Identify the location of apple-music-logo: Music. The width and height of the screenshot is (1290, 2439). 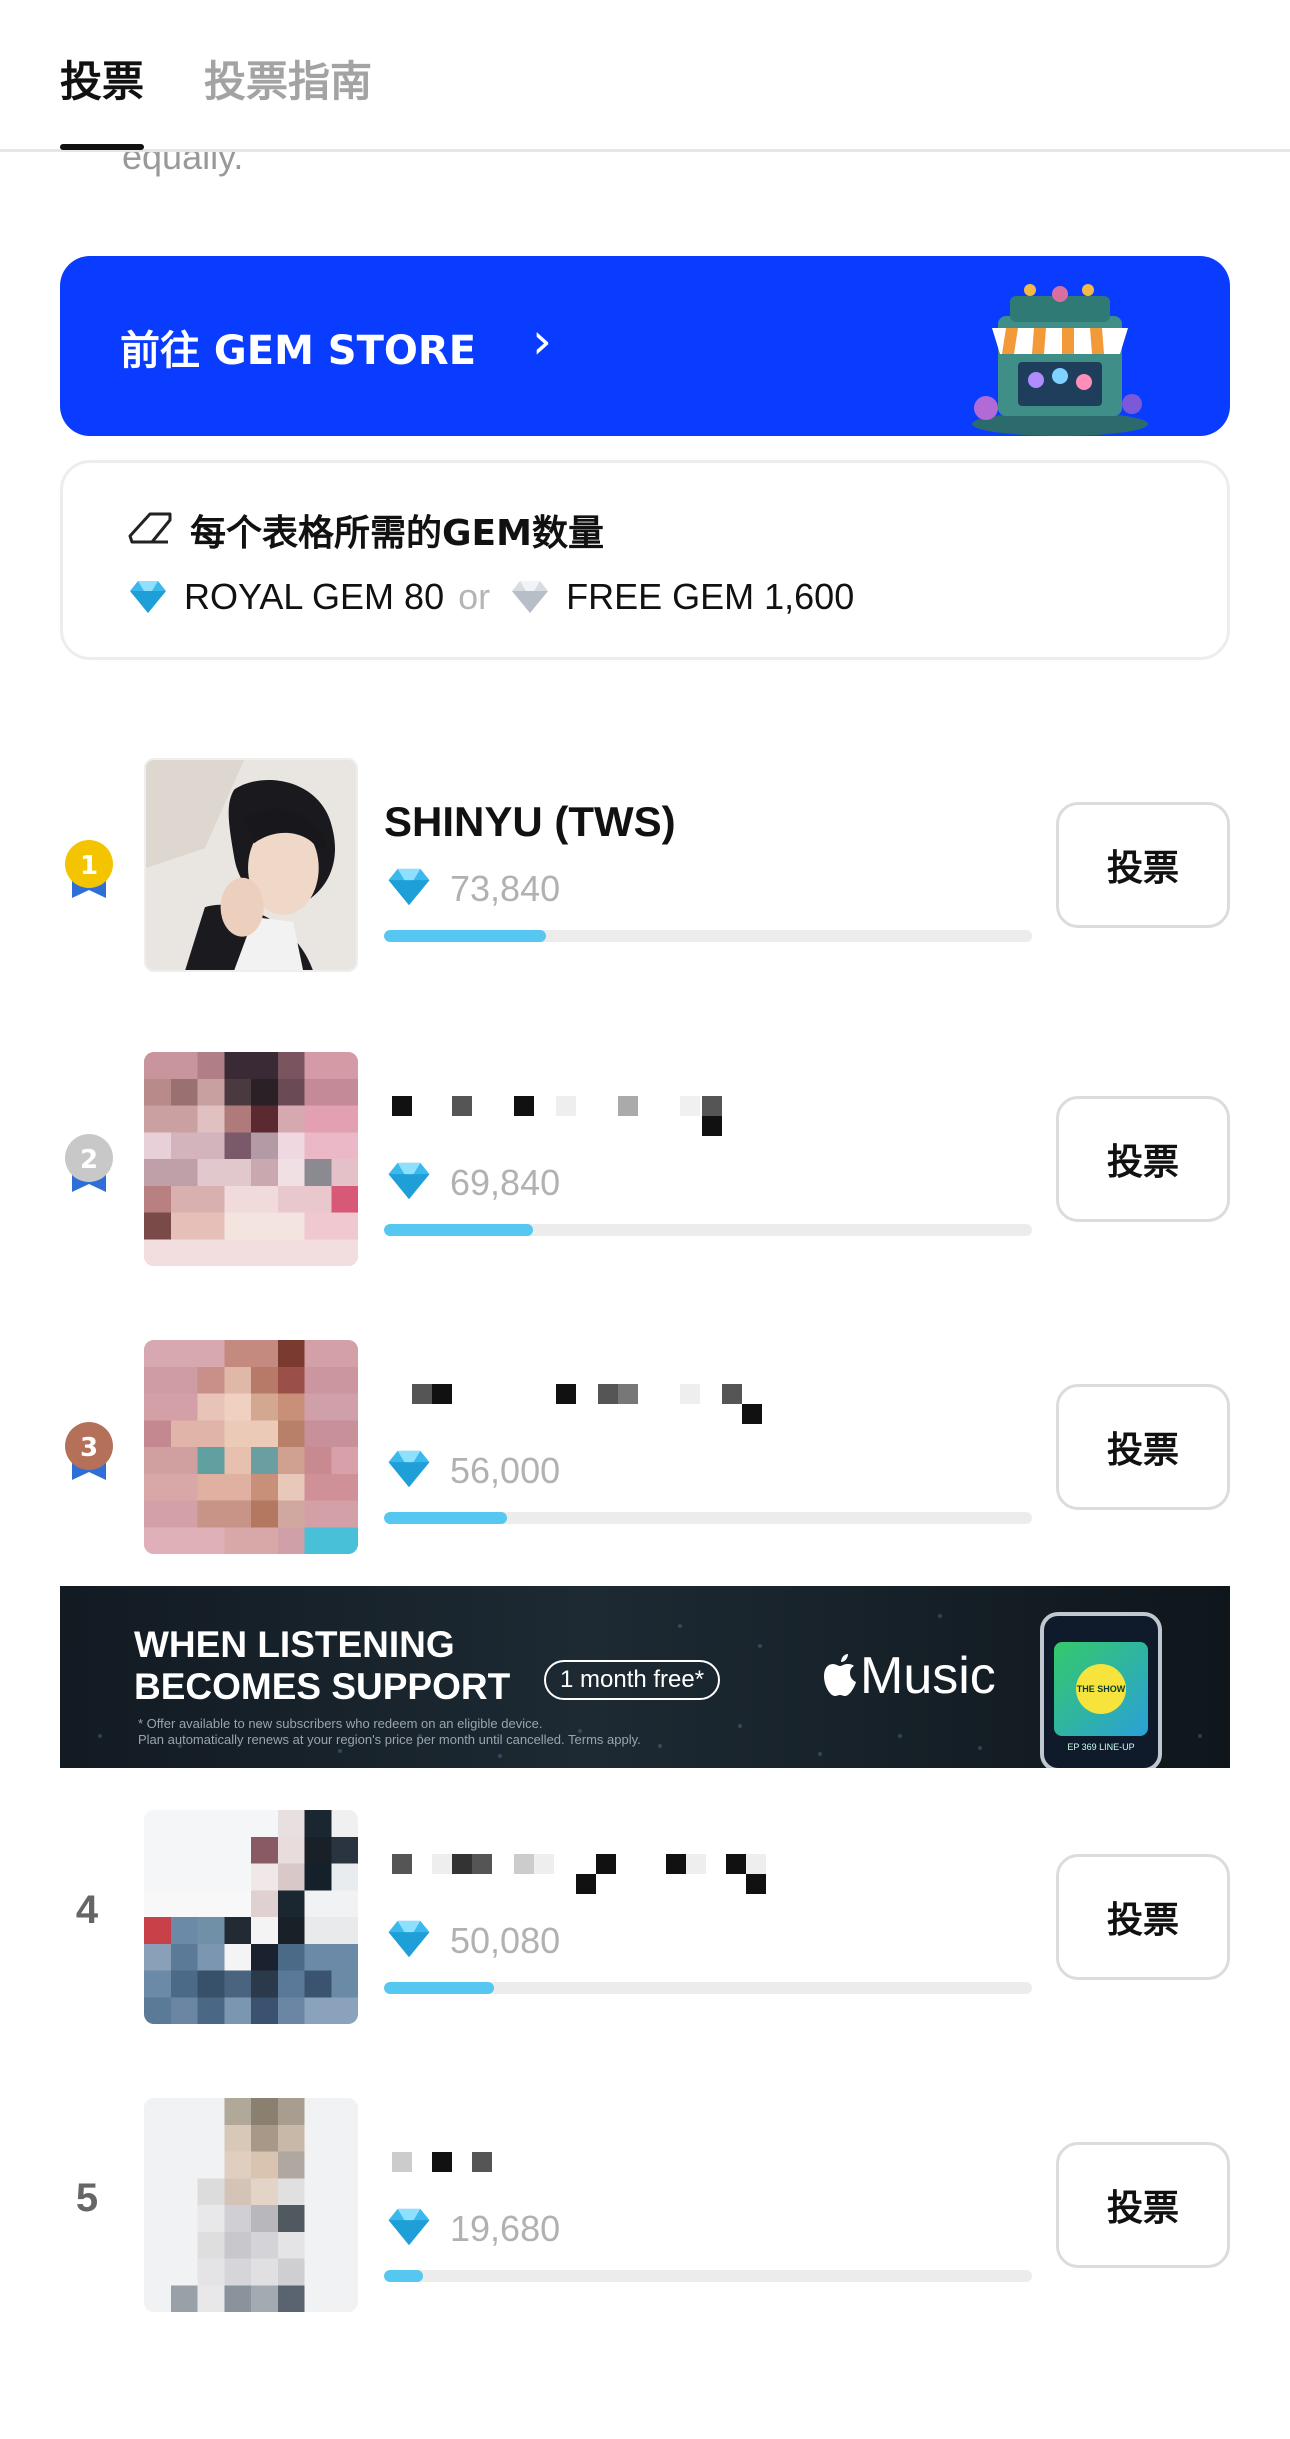
(908, 1676).